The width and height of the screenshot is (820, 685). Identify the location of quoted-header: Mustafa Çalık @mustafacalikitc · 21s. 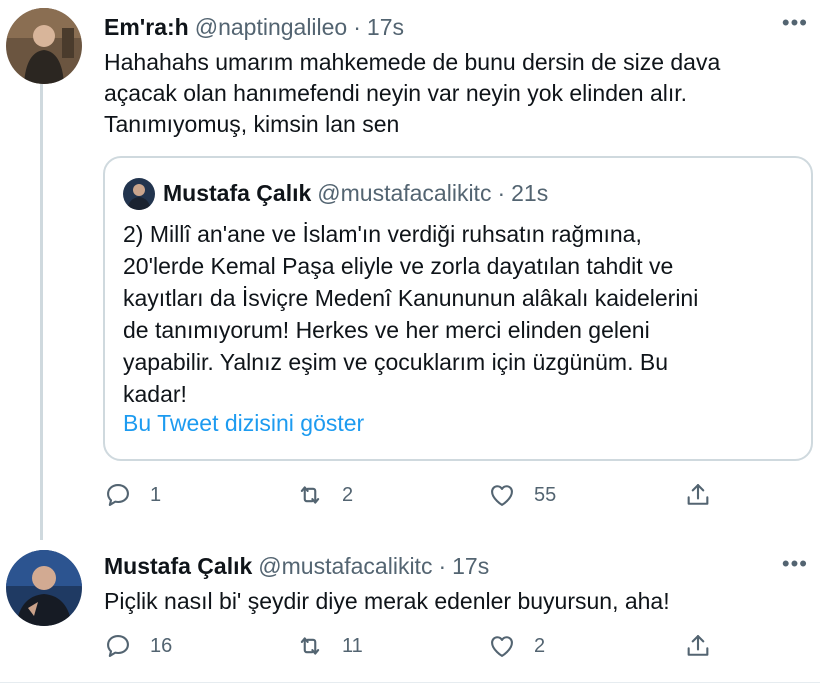
(355, 193).